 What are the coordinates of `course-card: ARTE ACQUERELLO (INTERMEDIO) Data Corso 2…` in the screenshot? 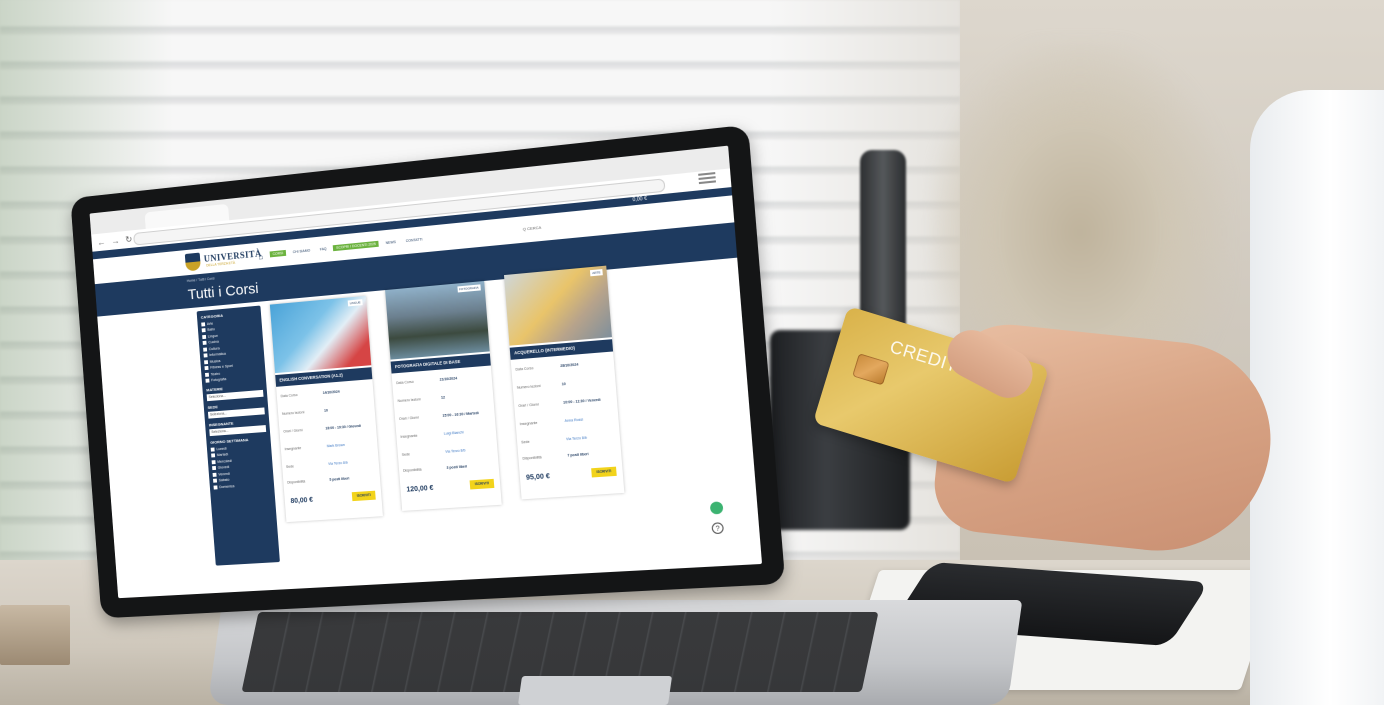 It's located at (564, 382).